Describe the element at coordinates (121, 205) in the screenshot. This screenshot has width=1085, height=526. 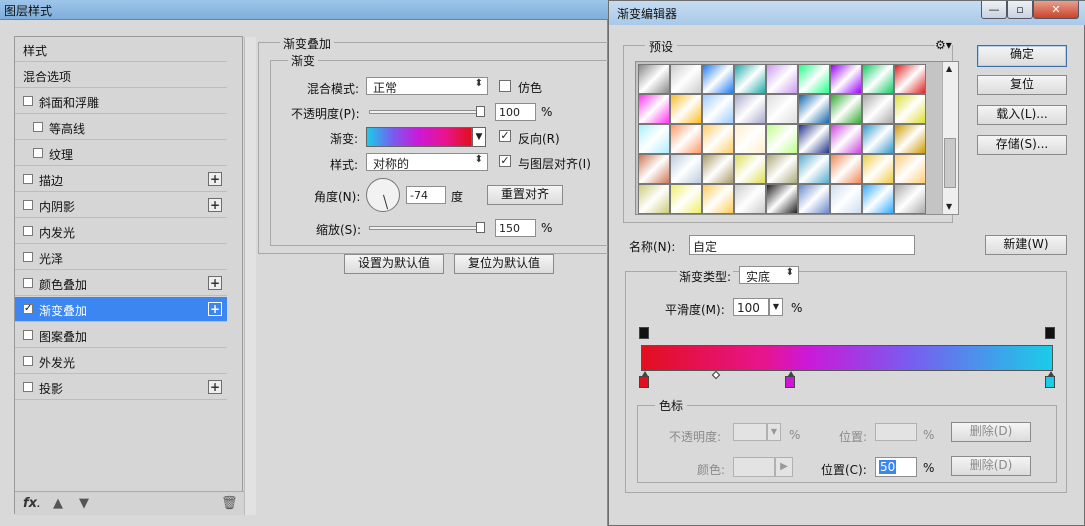
I see `style-item-5: 内阴影 +` at that location.